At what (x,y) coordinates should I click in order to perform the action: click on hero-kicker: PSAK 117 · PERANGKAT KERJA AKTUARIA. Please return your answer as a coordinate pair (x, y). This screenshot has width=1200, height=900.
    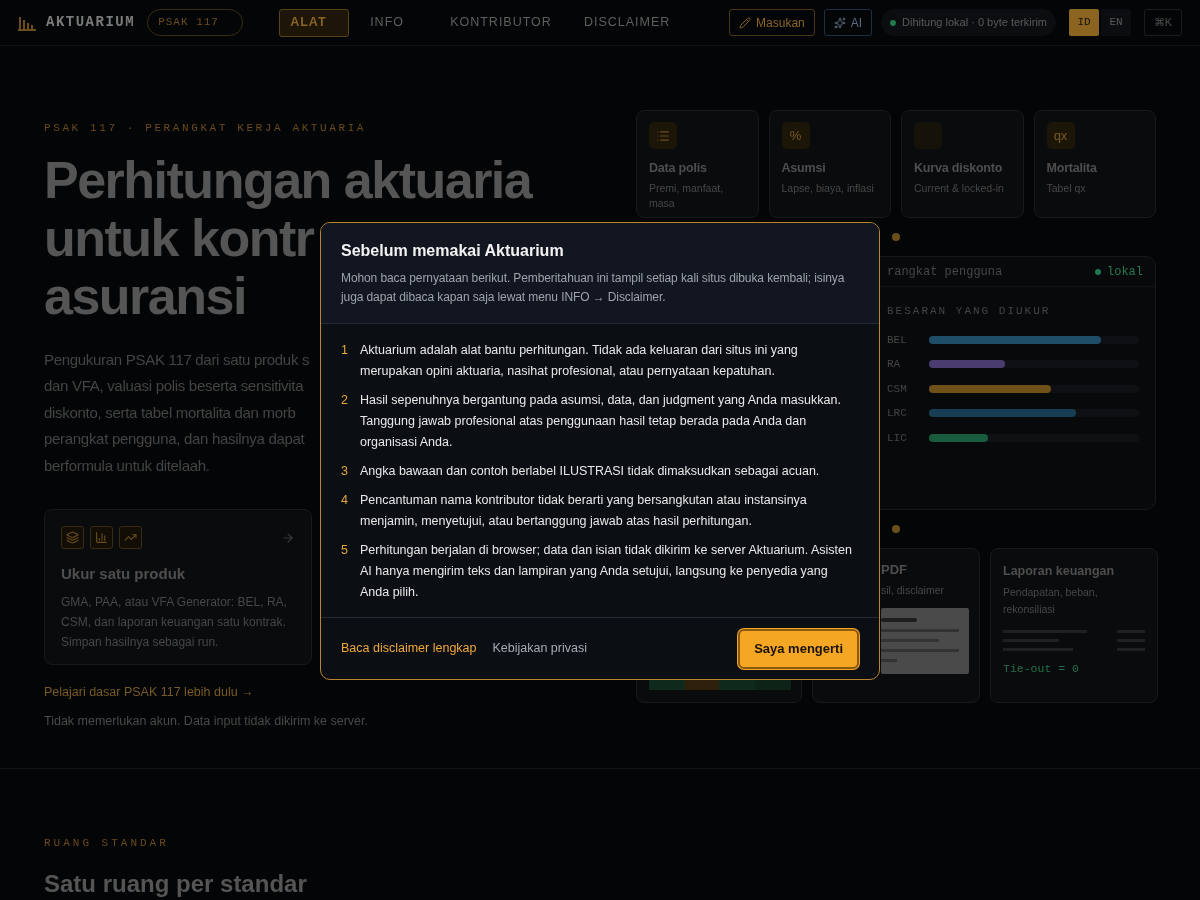
    Looking at the image, I should click on (205, 128).